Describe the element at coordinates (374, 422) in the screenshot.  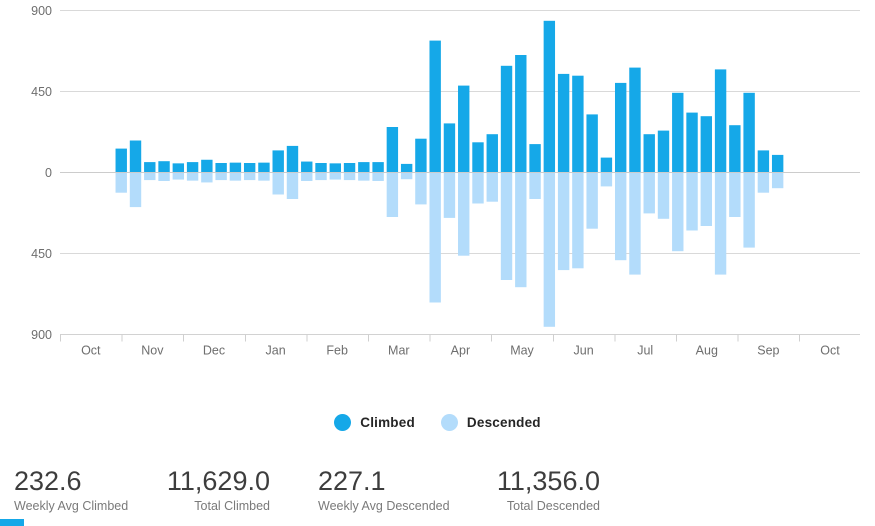
I see `legend-item-climbed: Climbed` at that location.